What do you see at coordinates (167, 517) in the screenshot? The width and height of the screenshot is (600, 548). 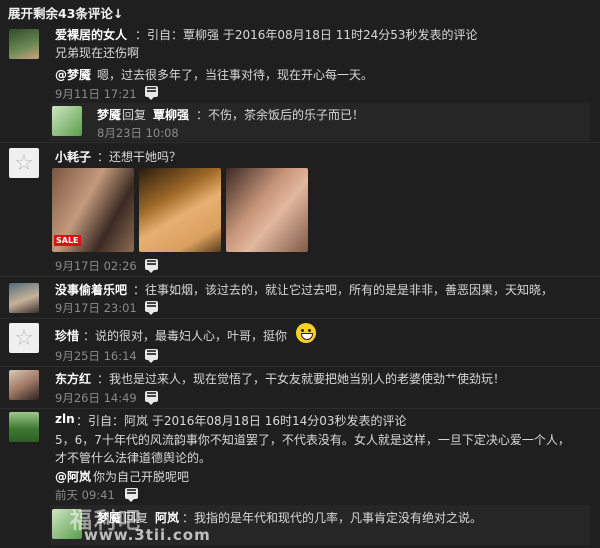 I see `reply-target-name: 阿岚` at bounding box center [167, 517].